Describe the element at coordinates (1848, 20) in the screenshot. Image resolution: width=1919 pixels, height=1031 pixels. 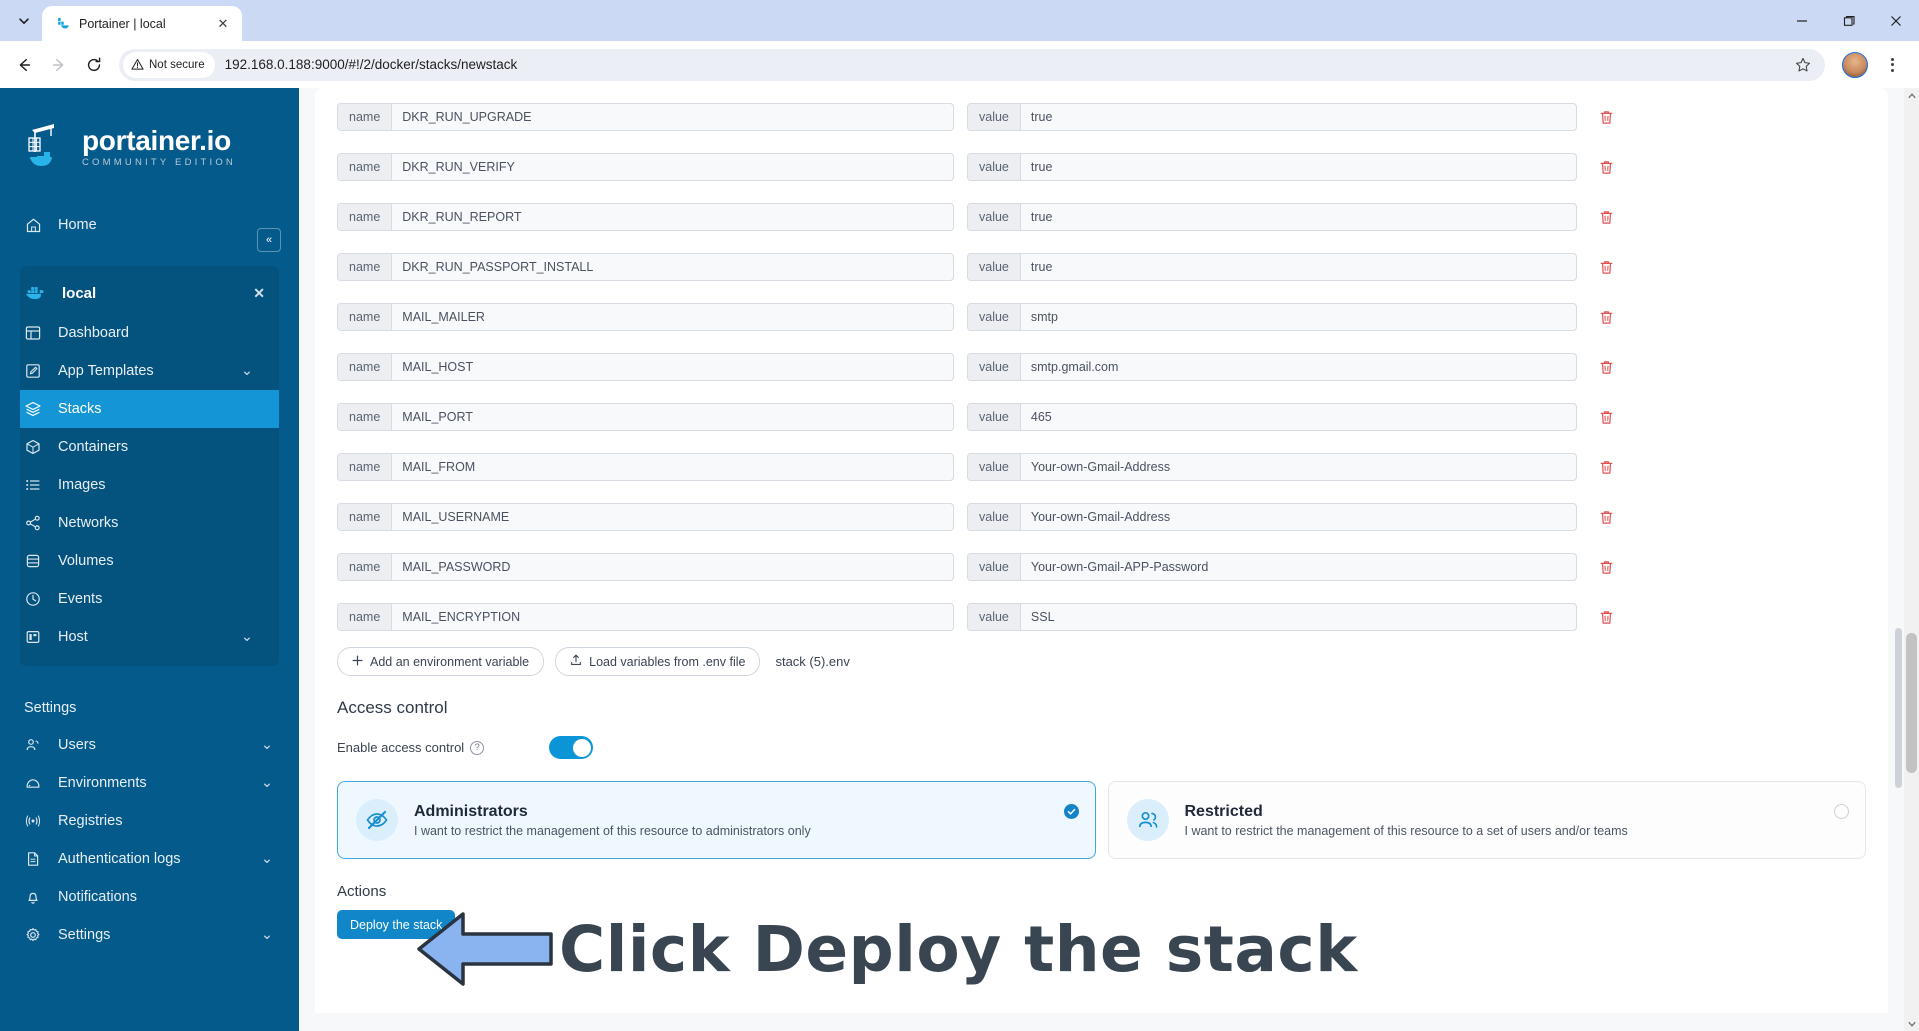
I see `maximize-button` at that location.